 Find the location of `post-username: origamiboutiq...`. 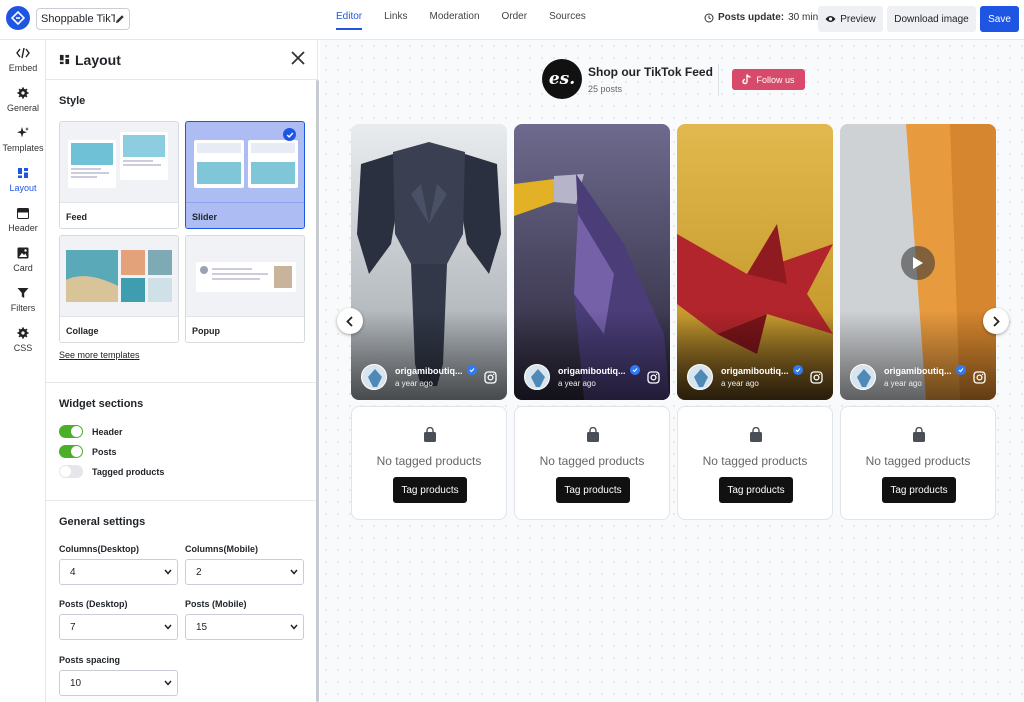

post-username: origamiboutiq... is located at coordinates (429, 371).